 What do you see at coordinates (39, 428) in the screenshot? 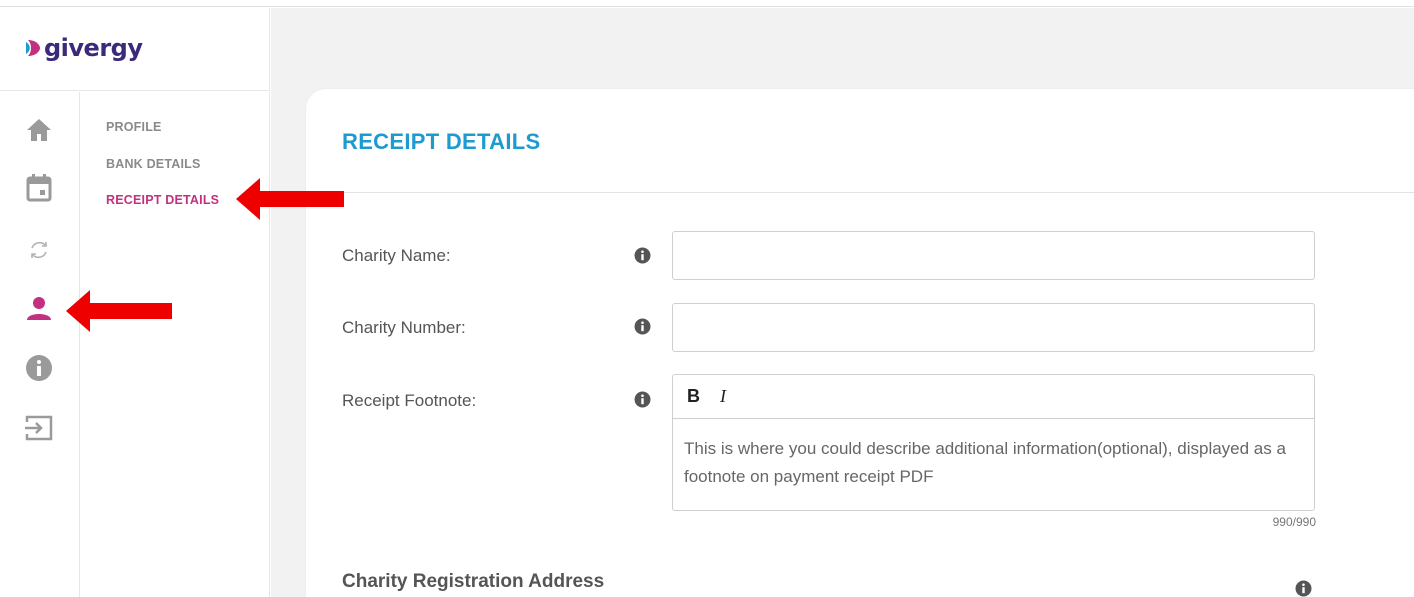
I see `logout-icon` at bounding box center [39, 428].